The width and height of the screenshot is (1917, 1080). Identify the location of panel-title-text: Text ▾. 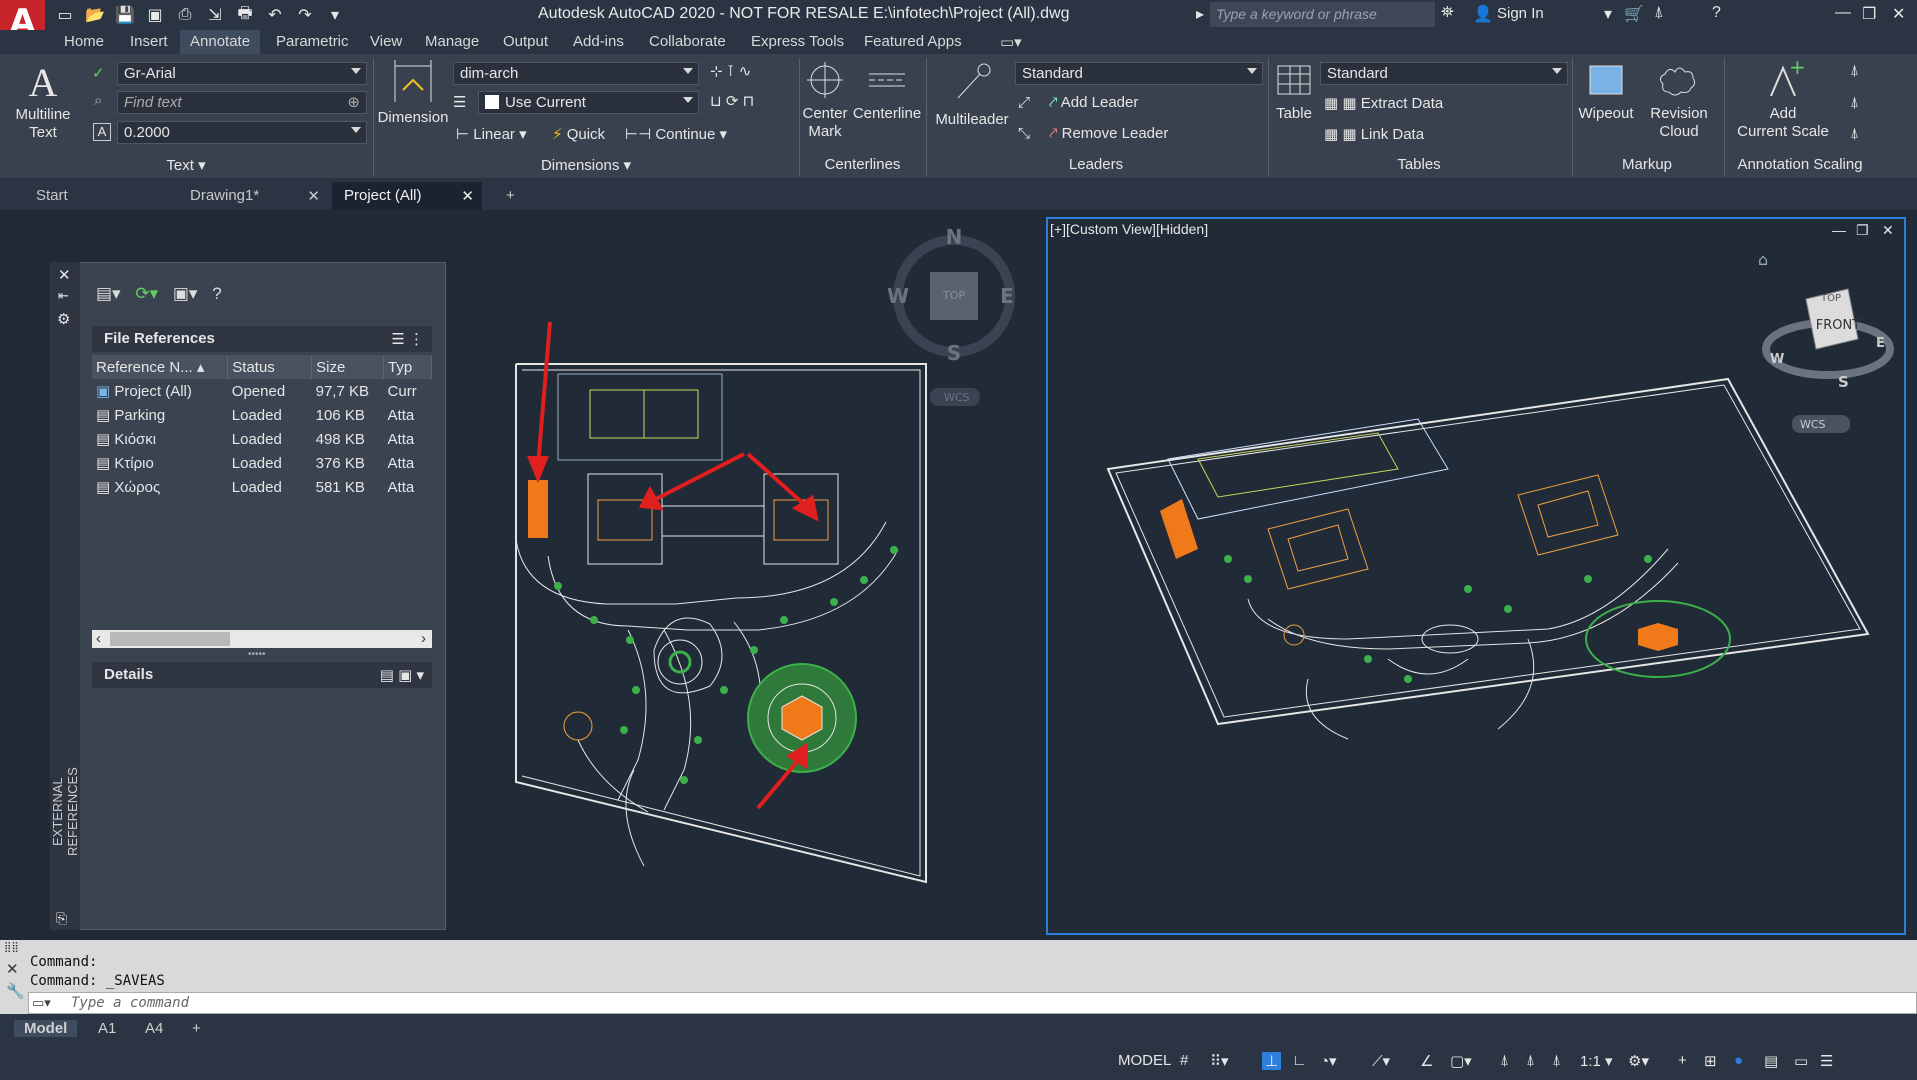
(186, 166).